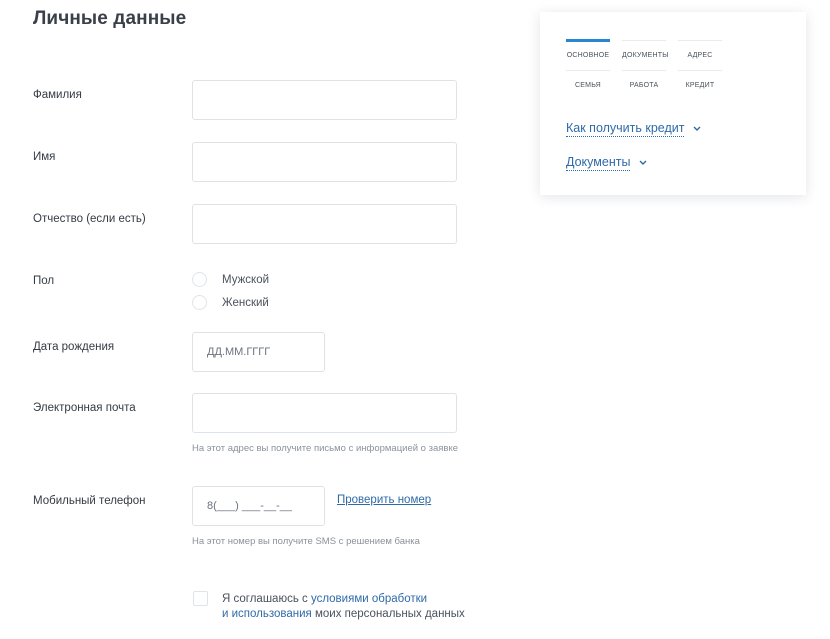  I want to click on page-title: Личные данные, so click(110, 18).